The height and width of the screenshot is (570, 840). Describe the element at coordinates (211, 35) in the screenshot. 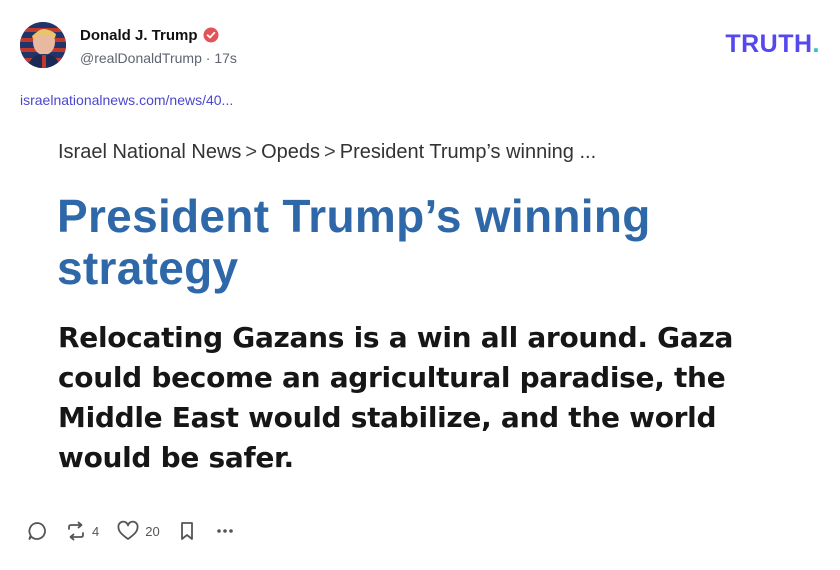

I see `verified-badge-icon` at that location.